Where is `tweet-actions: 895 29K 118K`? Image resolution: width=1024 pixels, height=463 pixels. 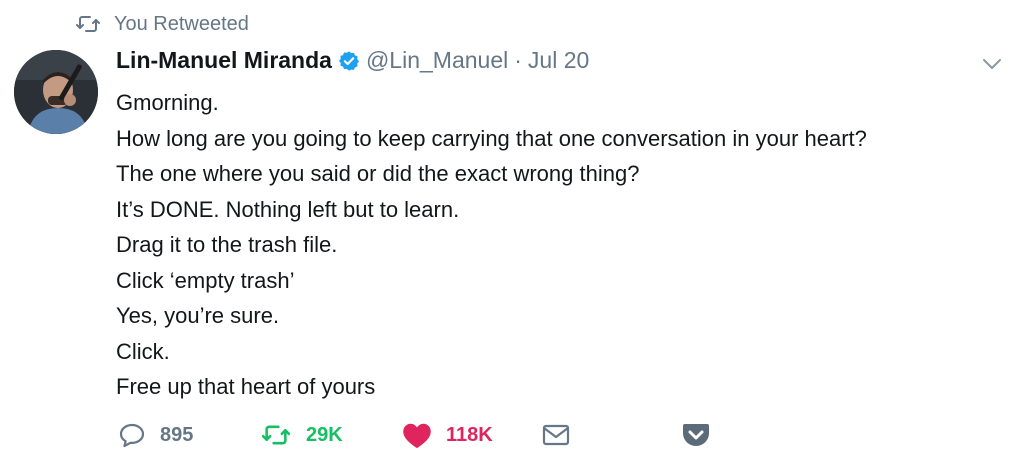
tweet-actions: 895 29K 118K is located at coordinates (418, 435).